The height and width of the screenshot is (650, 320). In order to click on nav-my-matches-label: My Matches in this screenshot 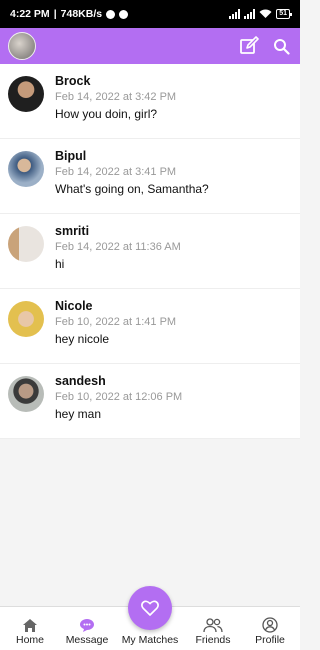, I will do `click(150, 640)`.